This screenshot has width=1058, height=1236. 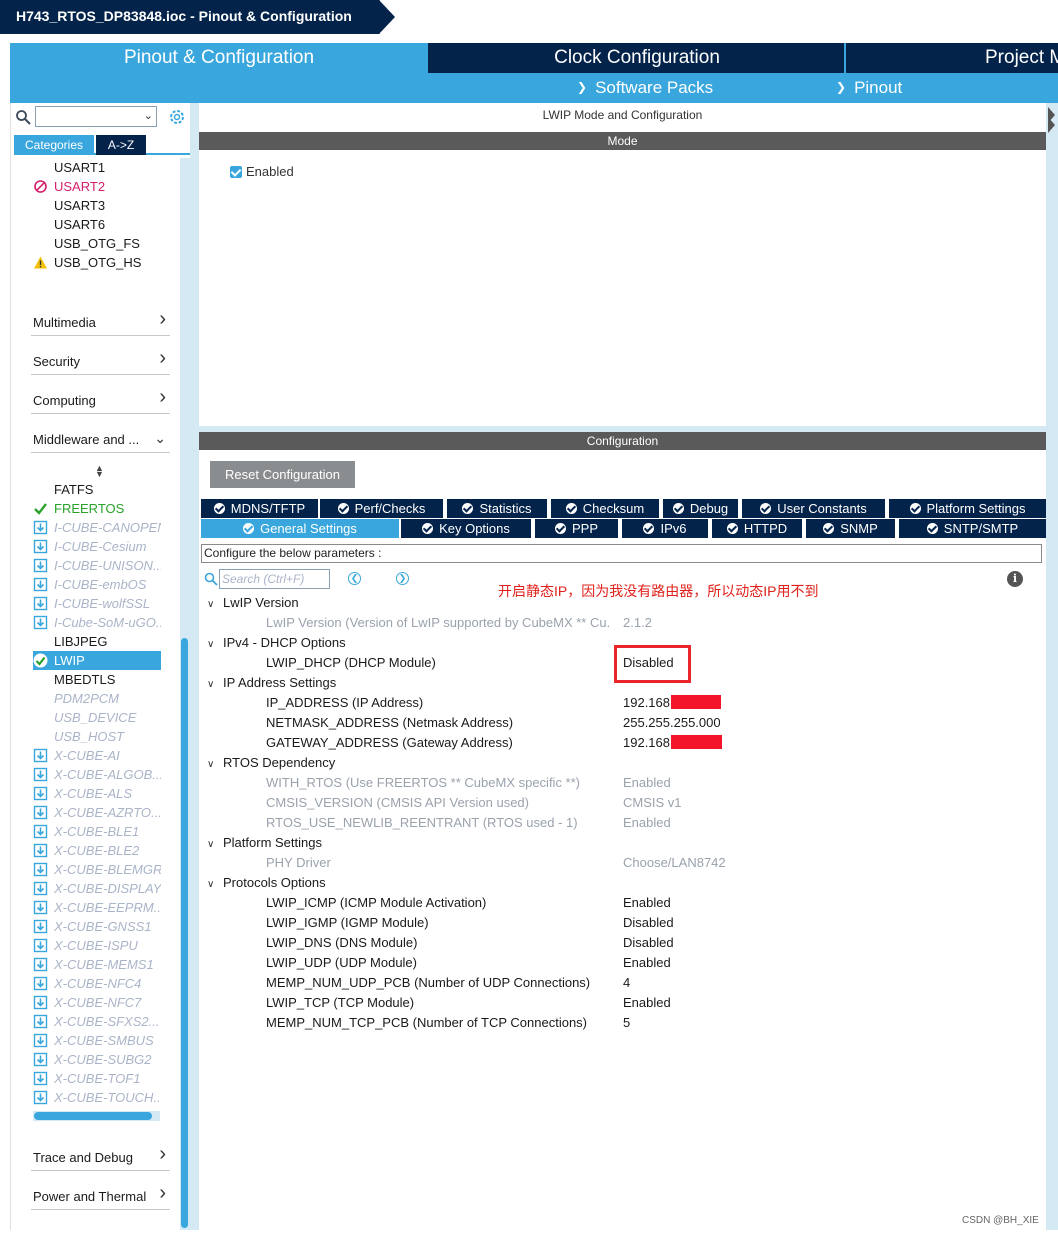 What do you see at coordinates (271, 682) in the screenshot?
I see `param-group-ip-address-settings: ∨ IP Address Settings` at bounding box center [271, 682].